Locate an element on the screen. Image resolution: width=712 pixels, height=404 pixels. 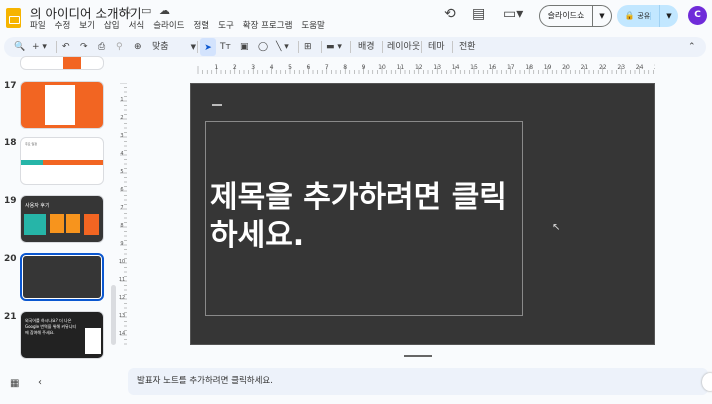
slide-number: 21 is located at coordinates (10, 317).